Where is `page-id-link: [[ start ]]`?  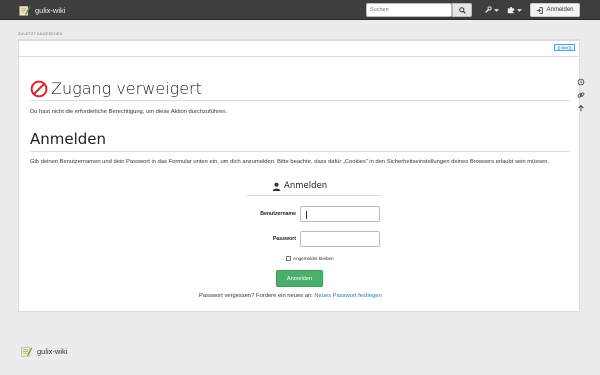 page-id-link: [[ start ]] is located at coordinates (564, 47).